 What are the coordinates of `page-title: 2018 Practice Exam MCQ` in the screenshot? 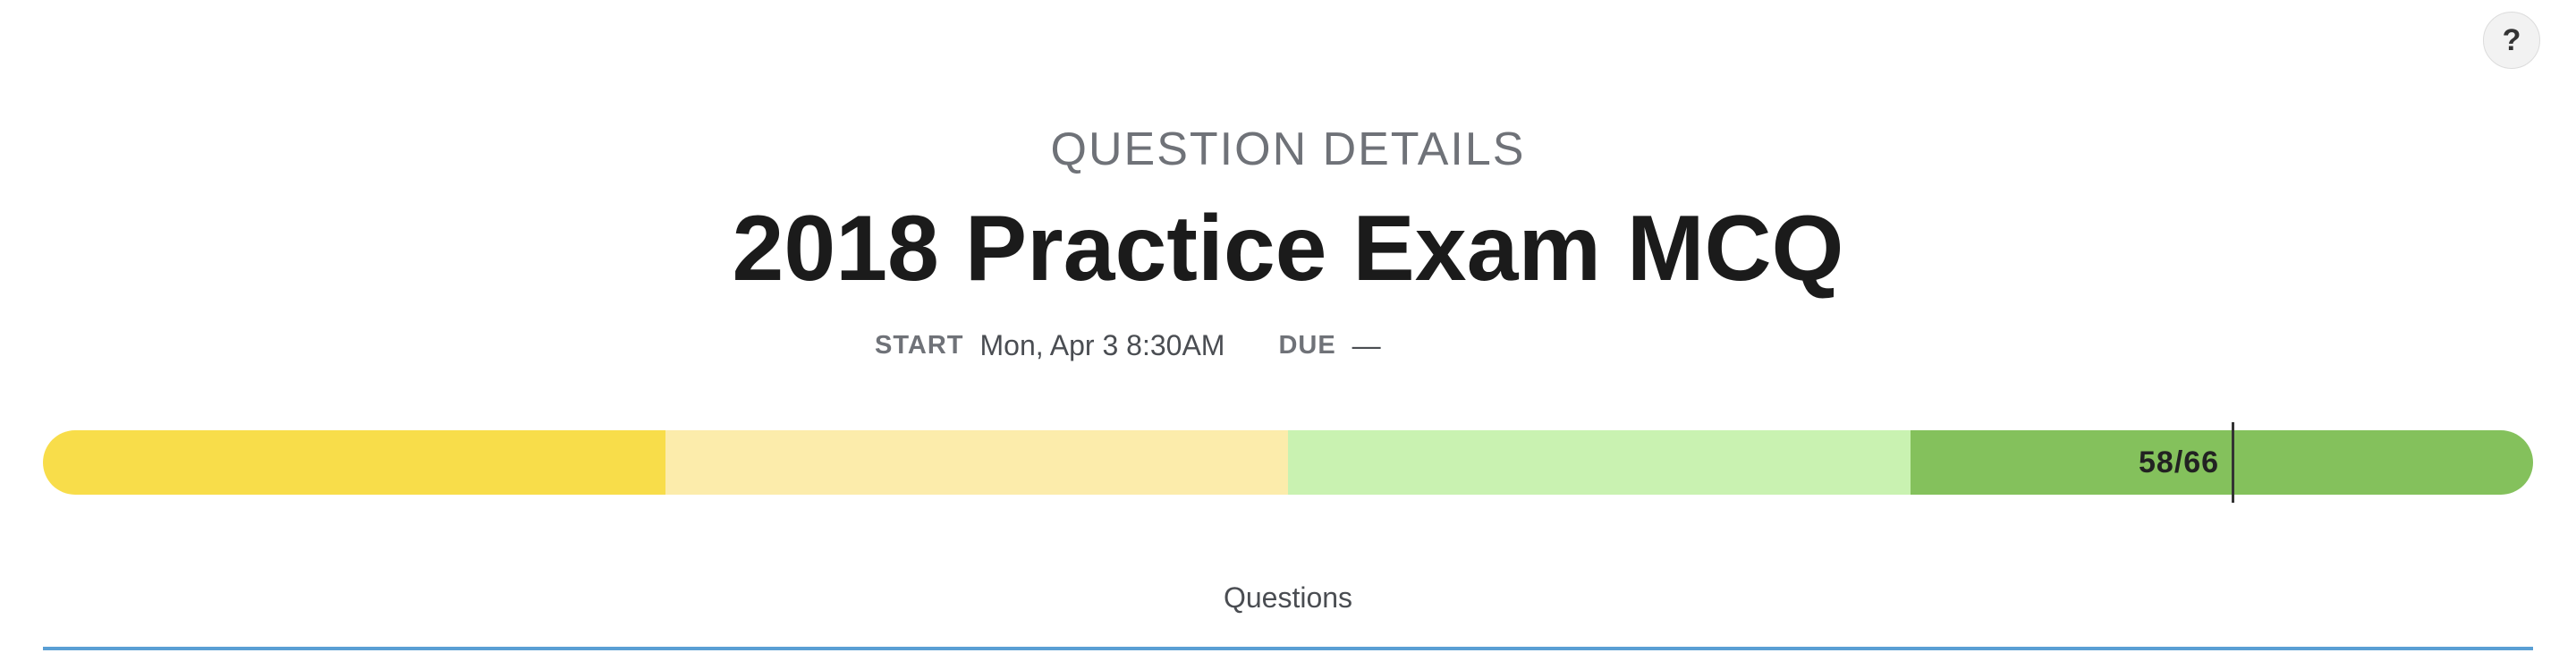 It's located at (1288, 249).